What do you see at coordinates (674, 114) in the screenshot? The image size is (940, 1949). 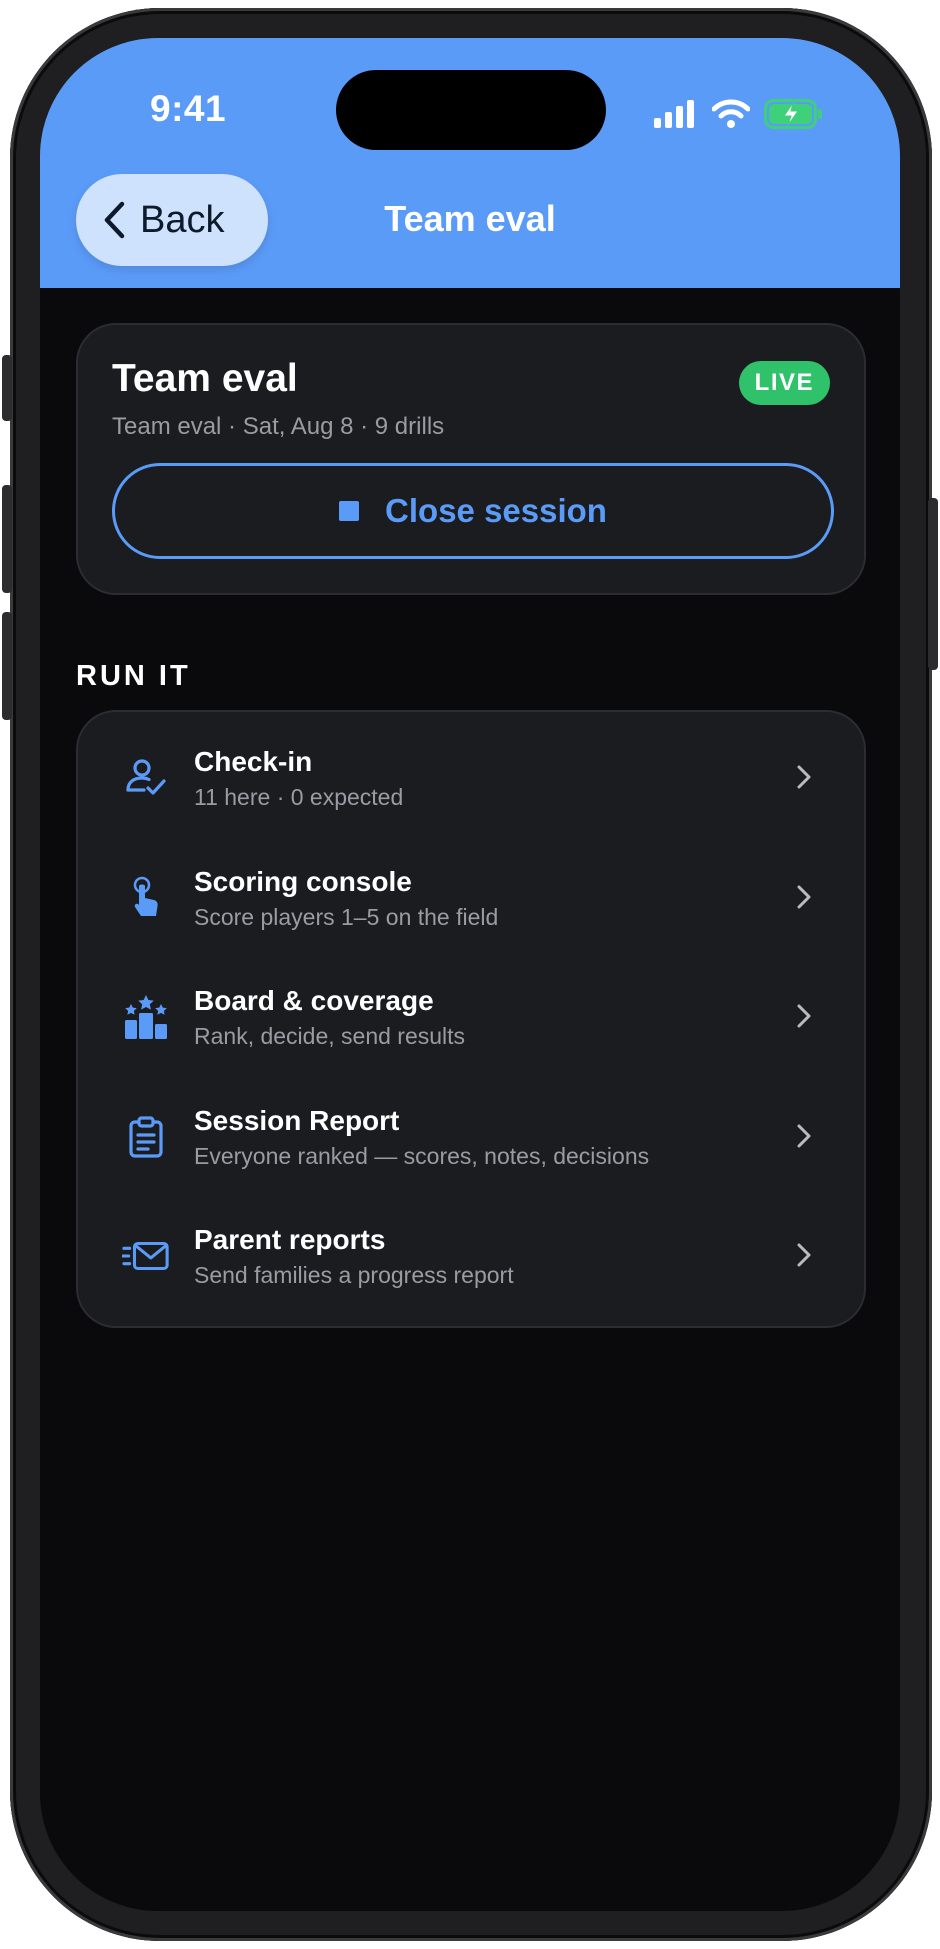 I see `signal-icon` at bounding box center [674, 114].